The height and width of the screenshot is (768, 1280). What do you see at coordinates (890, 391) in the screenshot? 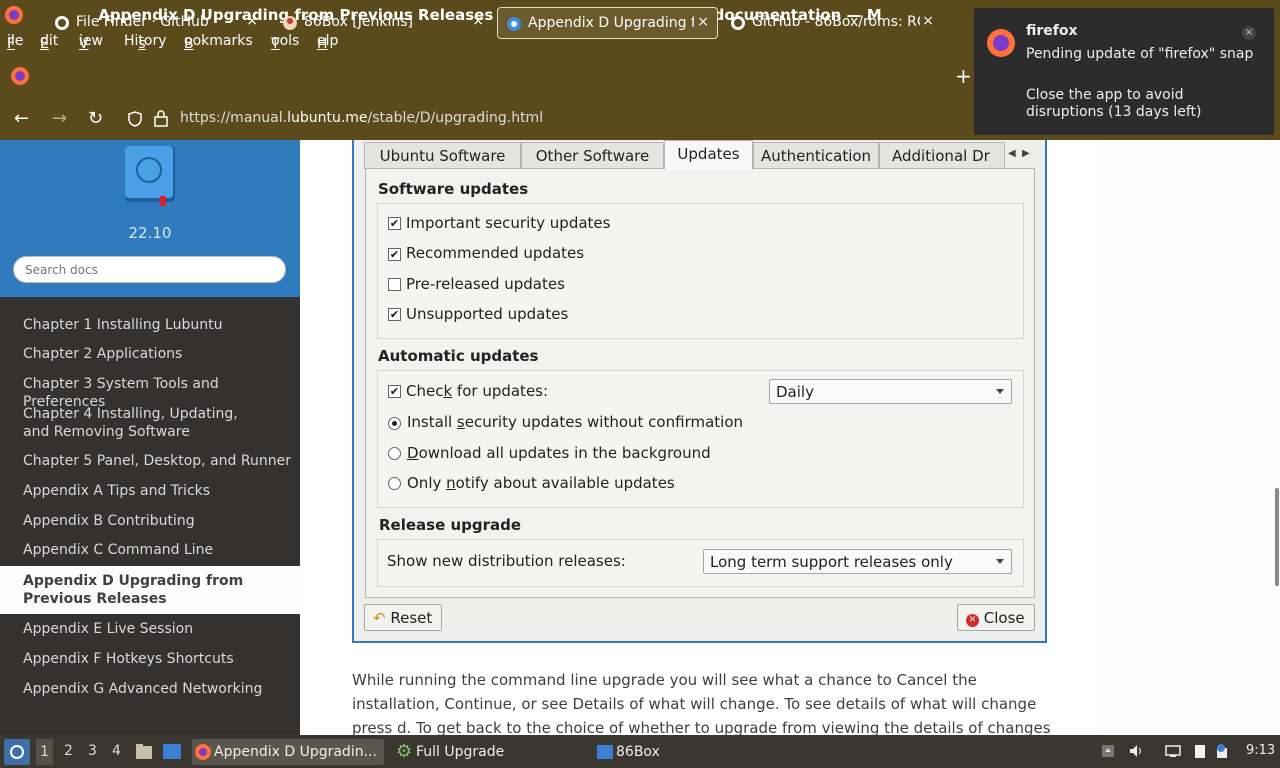
I see `update-frequency-select: Daily` at bounding box center [890, 391].